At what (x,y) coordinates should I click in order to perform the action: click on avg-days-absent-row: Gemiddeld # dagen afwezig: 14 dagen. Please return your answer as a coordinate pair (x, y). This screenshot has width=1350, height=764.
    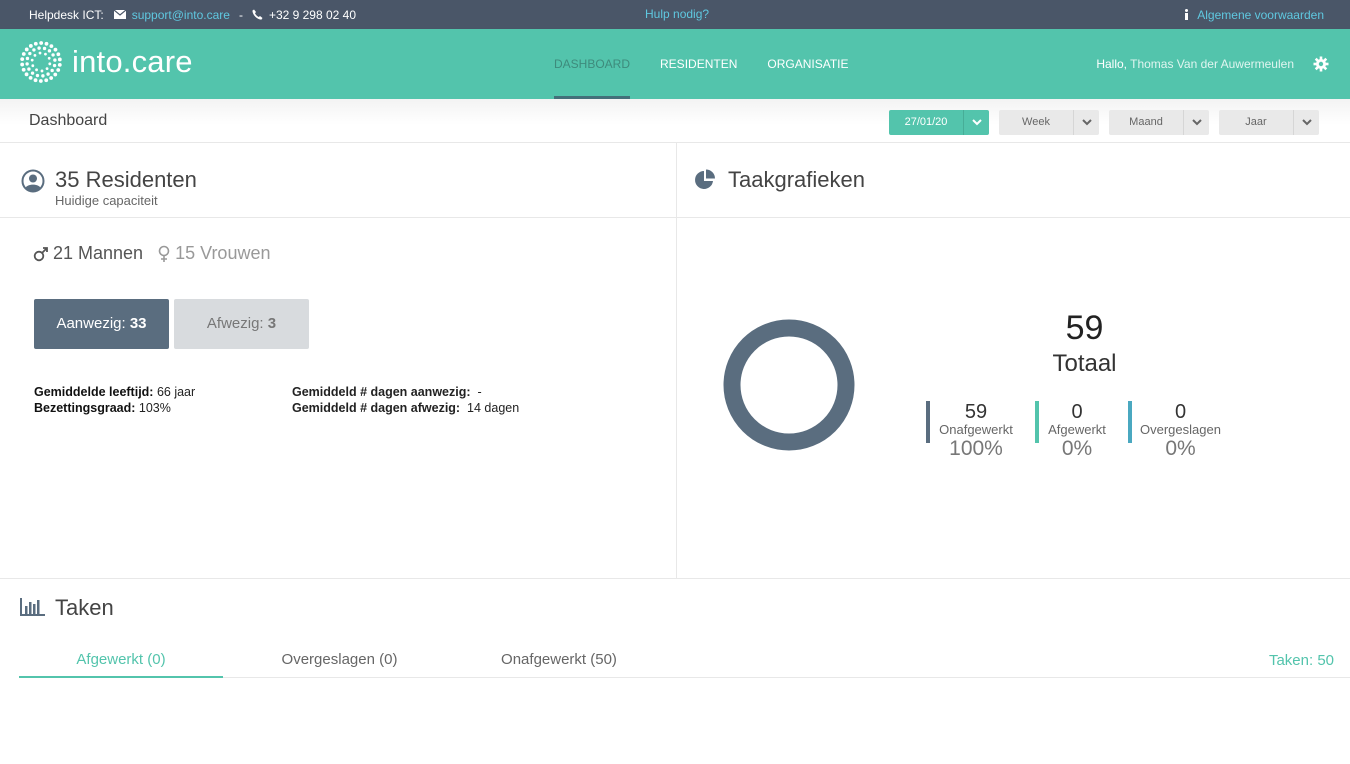
    Looking at the image, I should click on (405, 408).